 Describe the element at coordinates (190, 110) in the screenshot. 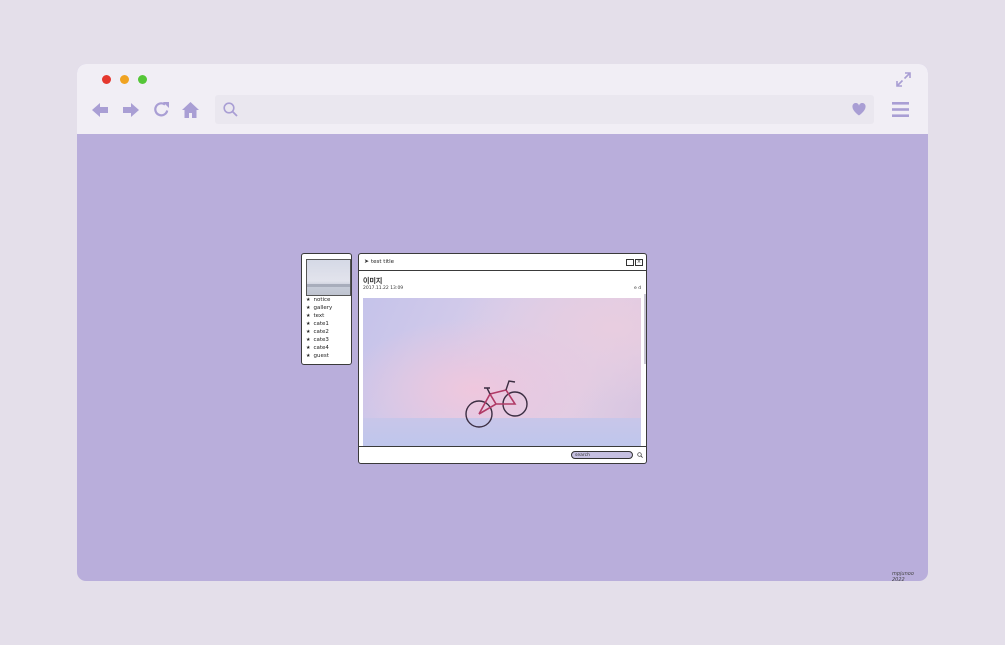

I see `home-icon` at that location.